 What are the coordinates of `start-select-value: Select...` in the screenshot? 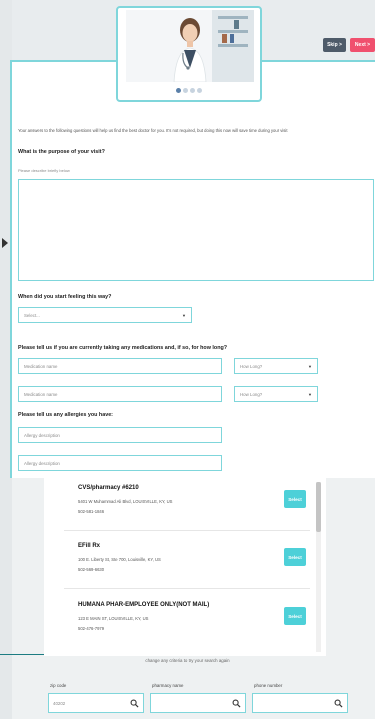 It's located at (32, 315).